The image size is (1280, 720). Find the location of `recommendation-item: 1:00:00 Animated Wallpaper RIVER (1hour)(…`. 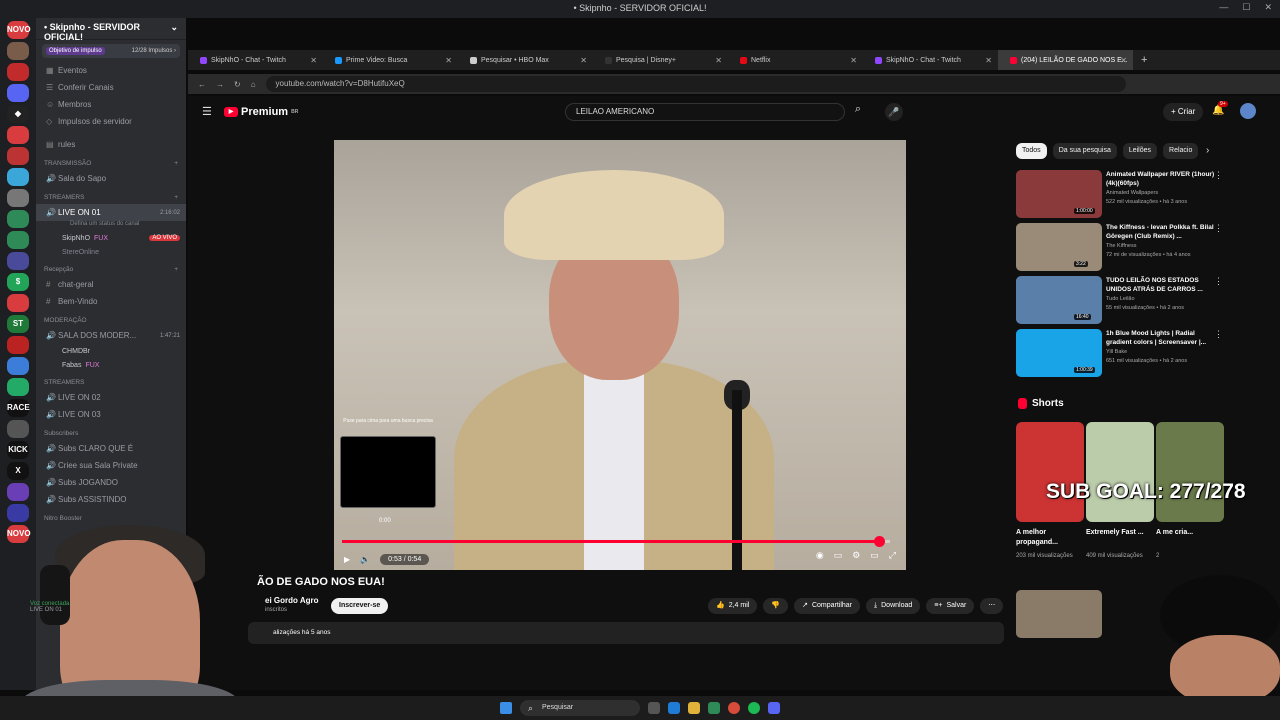

recommendation-item: 1:00:00 Animated Wallpaper RIVER (1hour)(… is located at coordinates (1121, 194).